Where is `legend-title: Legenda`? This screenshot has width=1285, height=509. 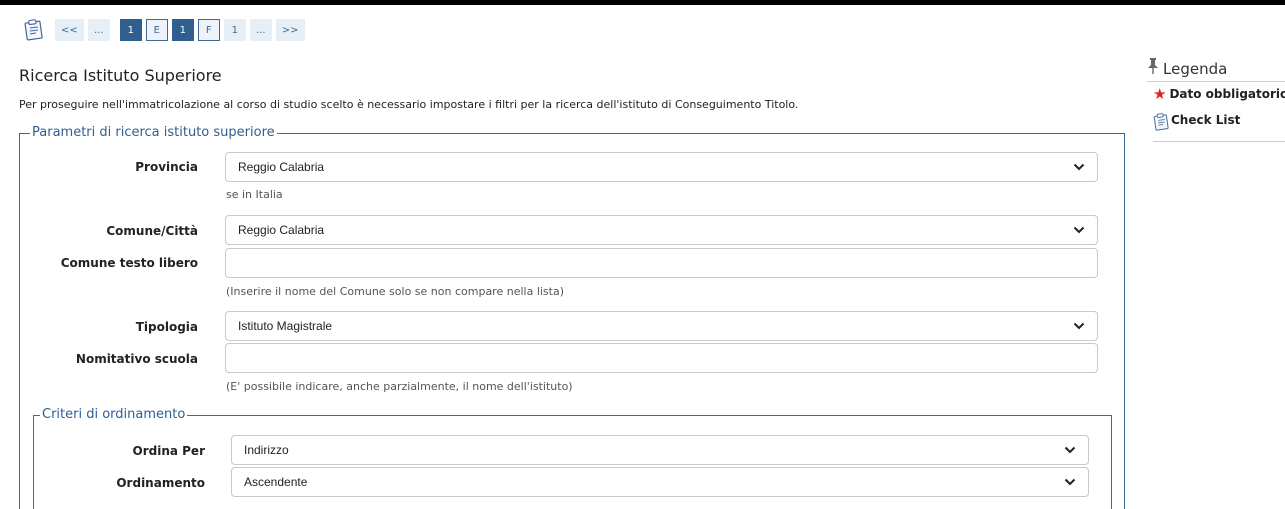
legend-title: Legenda is located at coordinates (1195, 68).